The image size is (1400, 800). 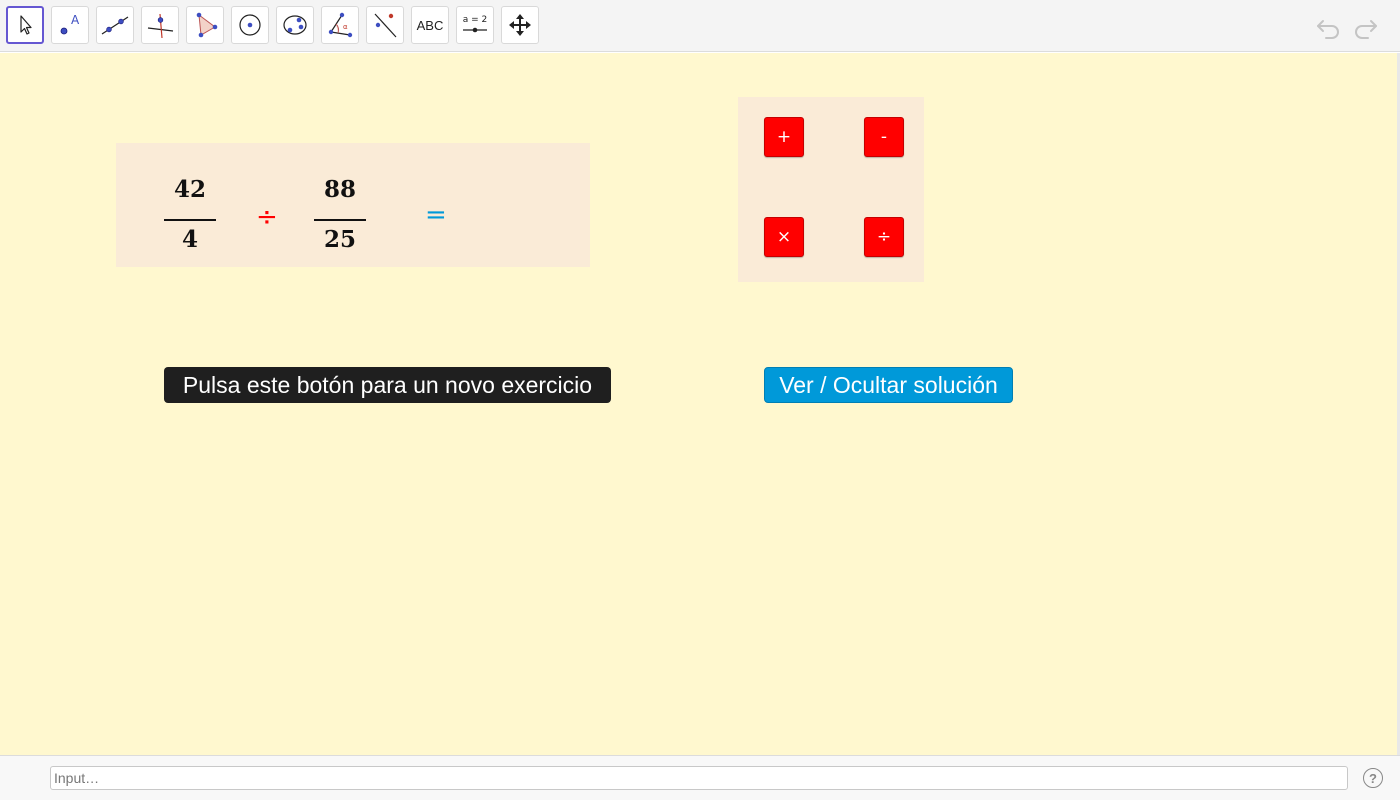 I want to click on perpendicular-line-tool-icon, so click(x=160, y=26).